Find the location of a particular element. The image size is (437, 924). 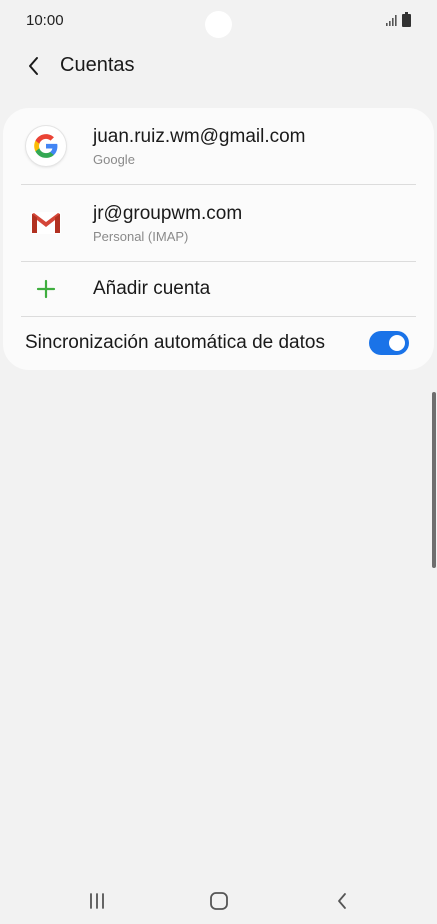

home-button is located at coordinates (219, 901).